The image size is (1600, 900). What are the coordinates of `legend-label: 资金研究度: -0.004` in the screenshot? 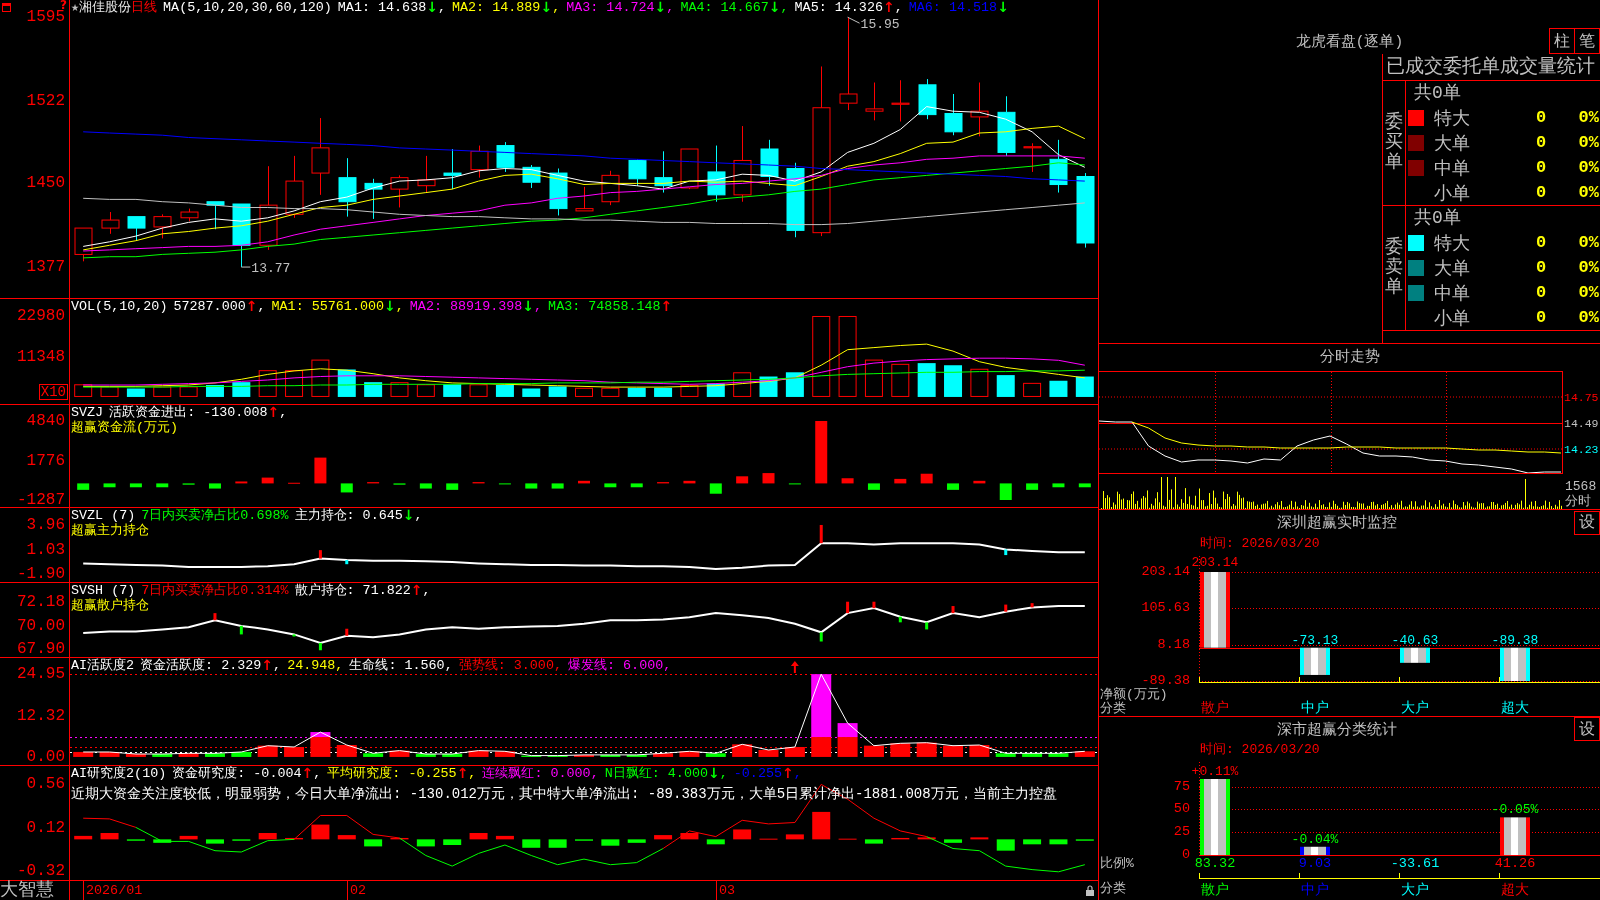 It's located at (237, 773).